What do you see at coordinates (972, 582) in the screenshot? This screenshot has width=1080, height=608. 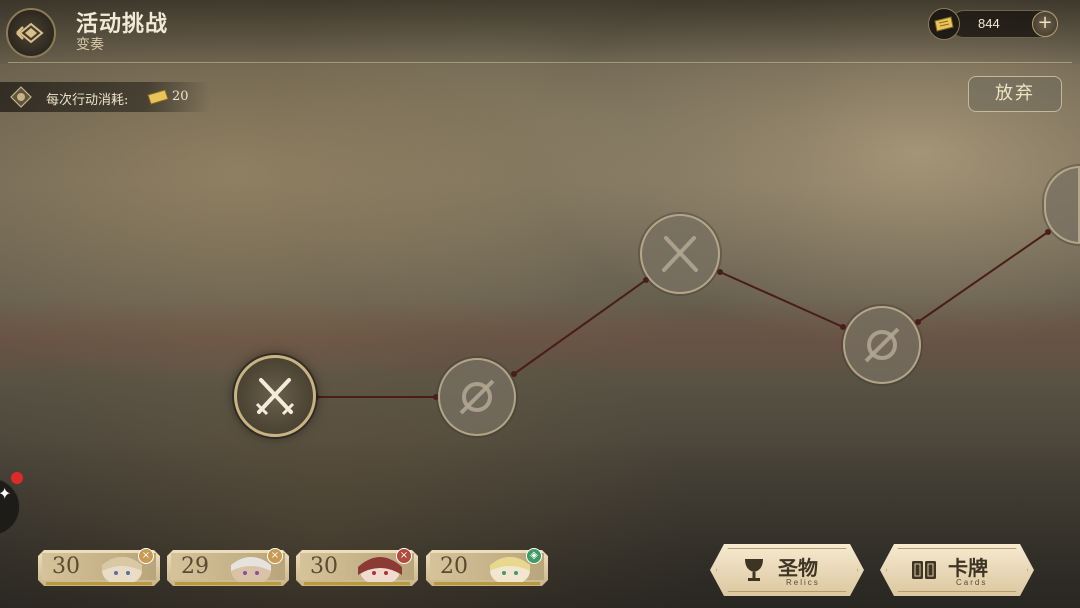 I see `cards-sublabel: Cards` at bounding box center [972, 582].